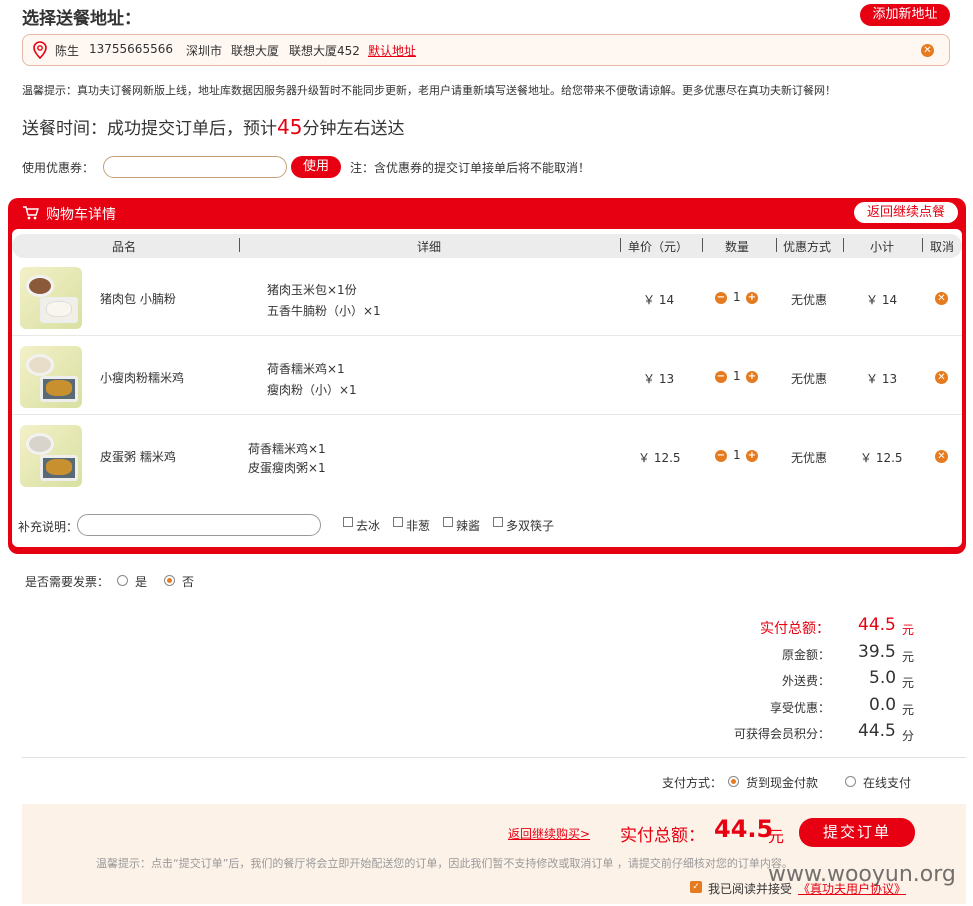 The width and height of the screenshot is (973, 906). I want to click on option-label: 非葱, so click(418, 526).